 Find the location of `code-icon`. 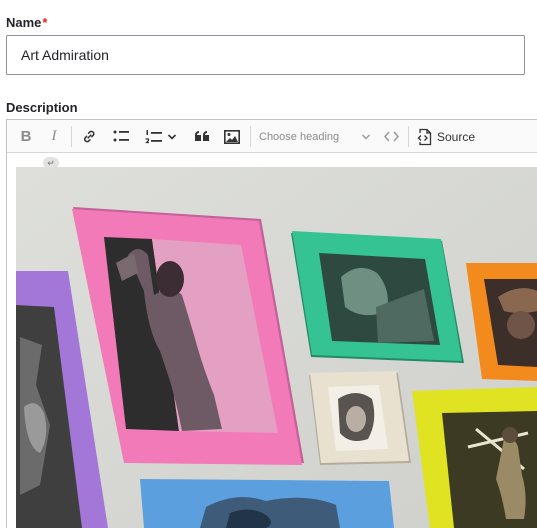

code-icon is located at coordinates (391, 136).